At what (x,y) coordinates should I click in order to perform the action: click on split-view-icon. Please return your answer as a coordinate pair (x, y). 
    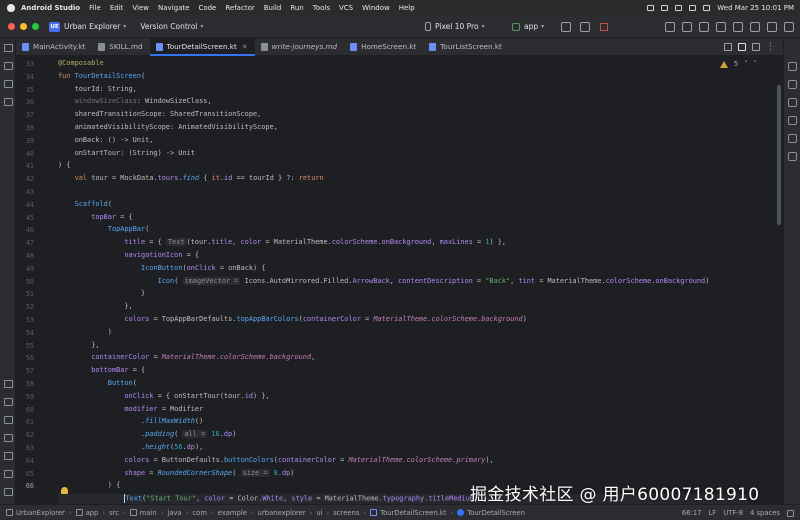
    Looking at the image, I should click on (742, 47).